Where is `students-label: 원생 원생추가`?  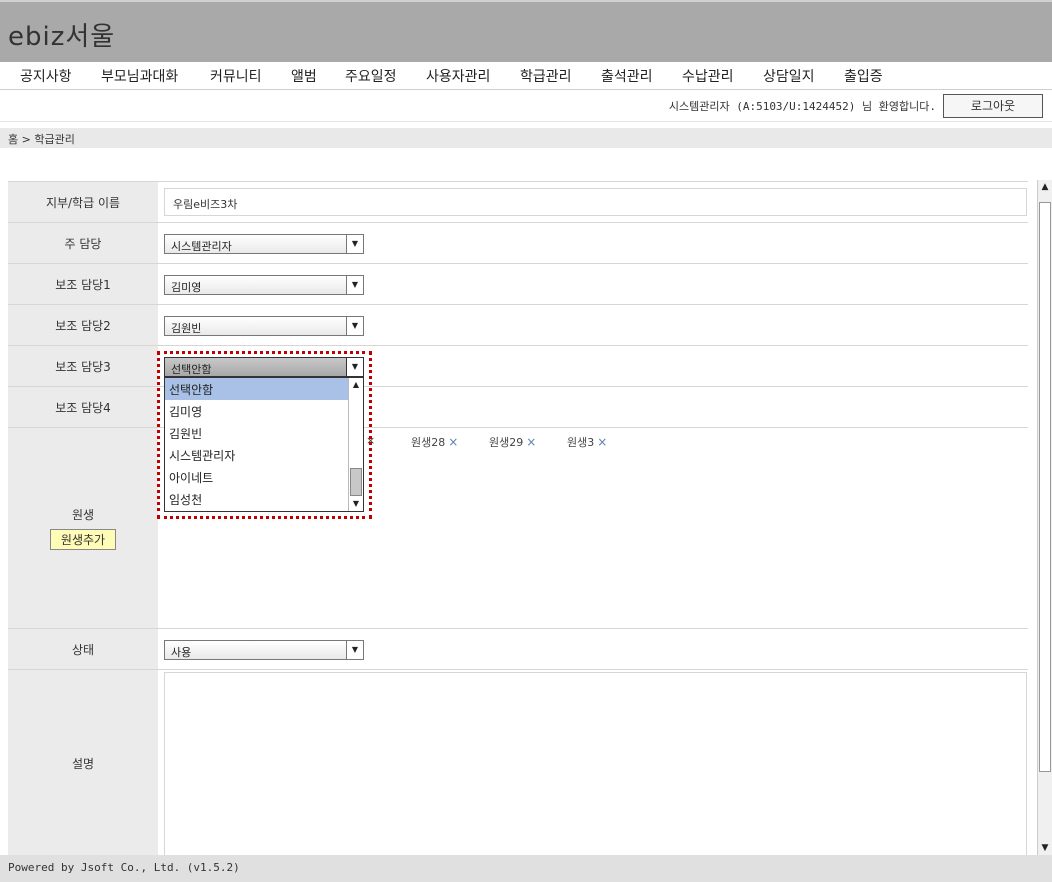
students-label: 원생 원생추가 is located at coordinates (83, 528).